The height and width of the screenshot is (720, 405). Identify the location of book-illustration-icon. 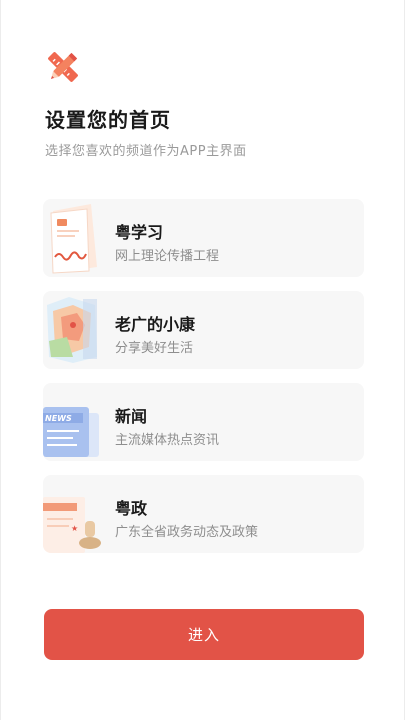
(73, 239).